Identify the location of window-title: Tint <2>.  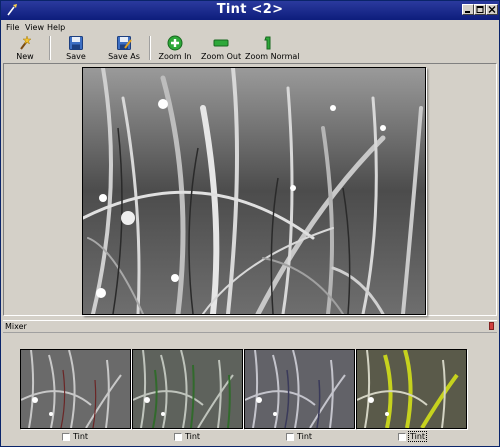
(250, 9).